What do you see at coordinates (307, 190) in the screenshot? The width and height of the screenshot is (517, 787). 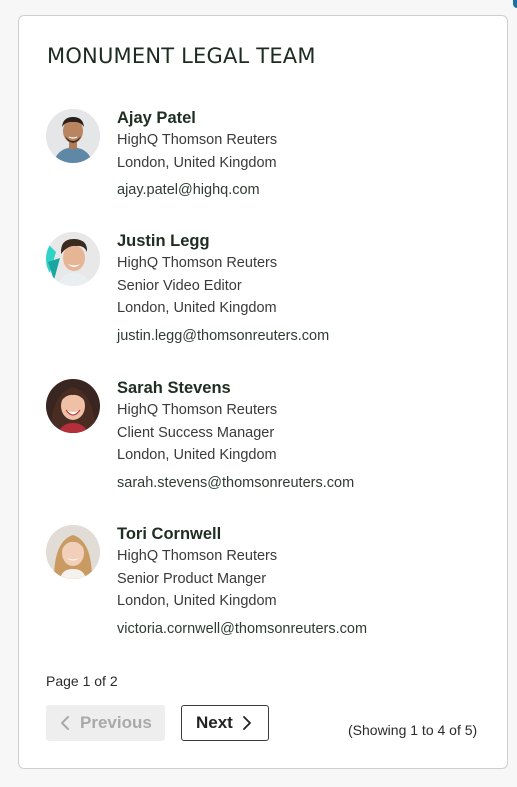 I see `person-email: ajay.patel@highq.com` at bounding box center [307, 190].